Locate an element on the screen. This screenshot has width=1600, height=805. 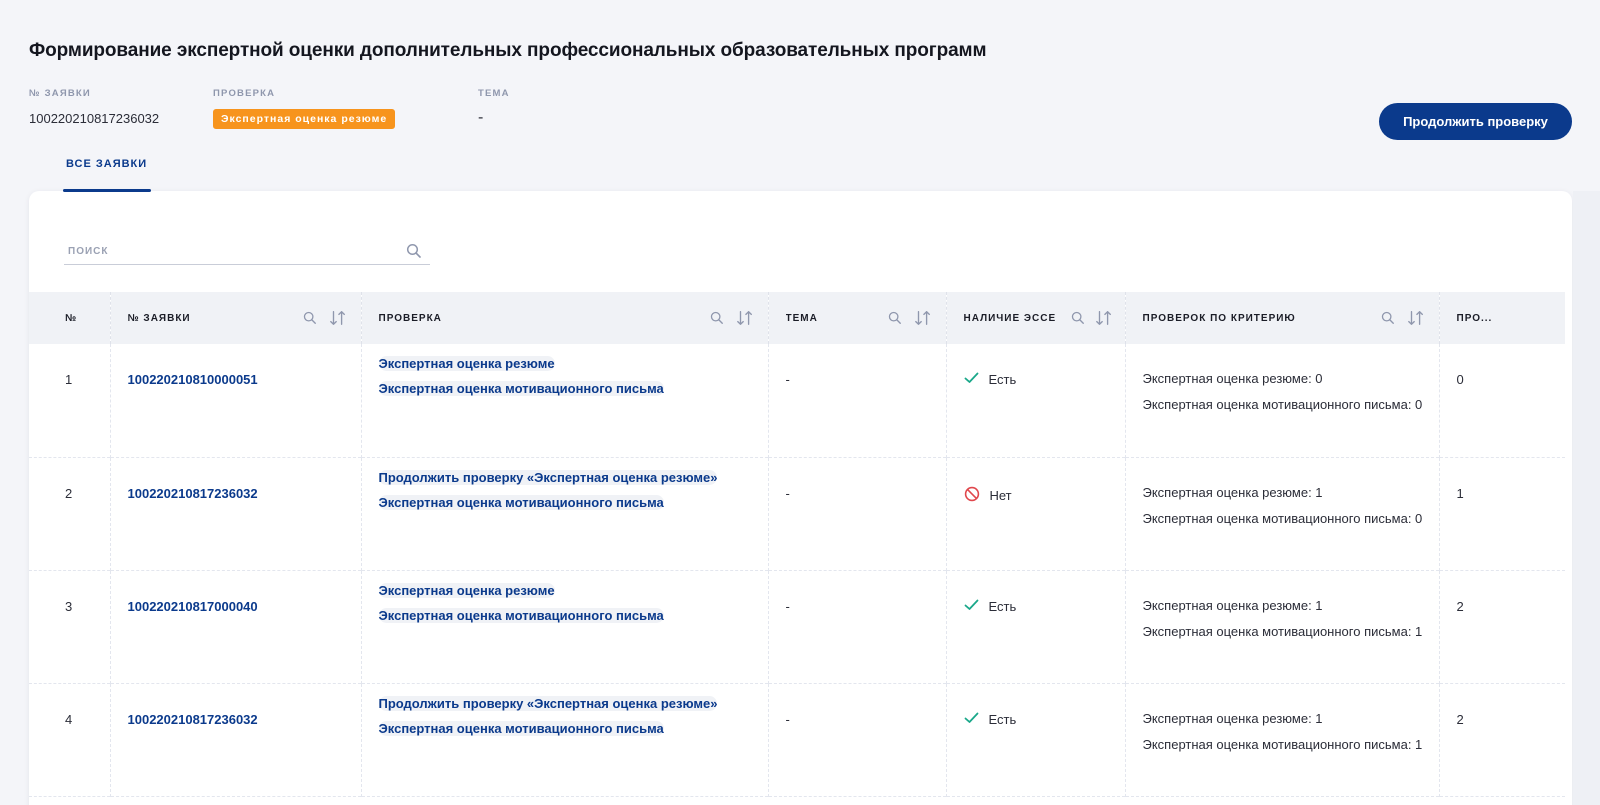
meta-check-label: Проверка is located at coordinates (244, 93).